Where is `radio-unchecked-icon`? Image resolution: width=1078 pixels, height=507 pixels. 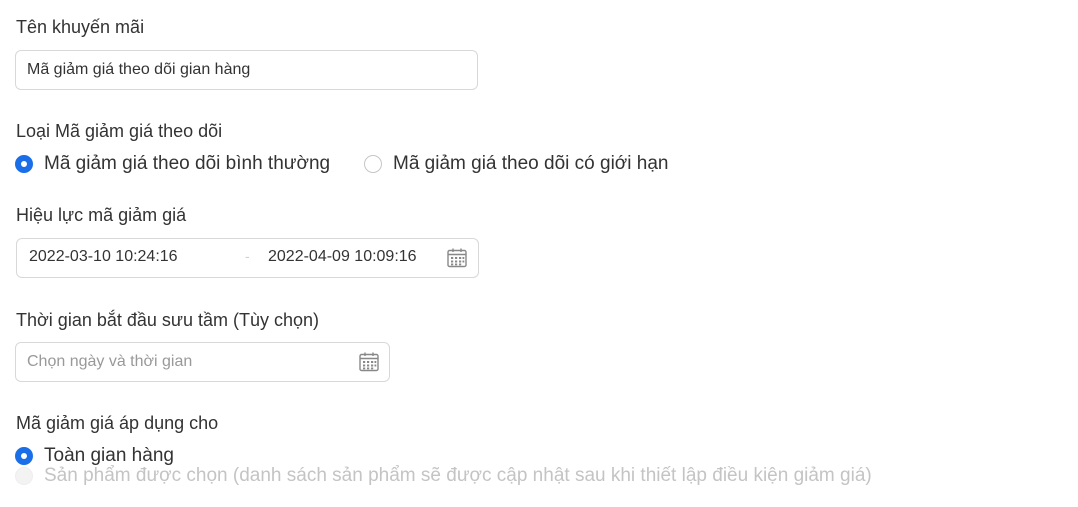 radio-unchecked-icon is located at coordinates (373, 164).